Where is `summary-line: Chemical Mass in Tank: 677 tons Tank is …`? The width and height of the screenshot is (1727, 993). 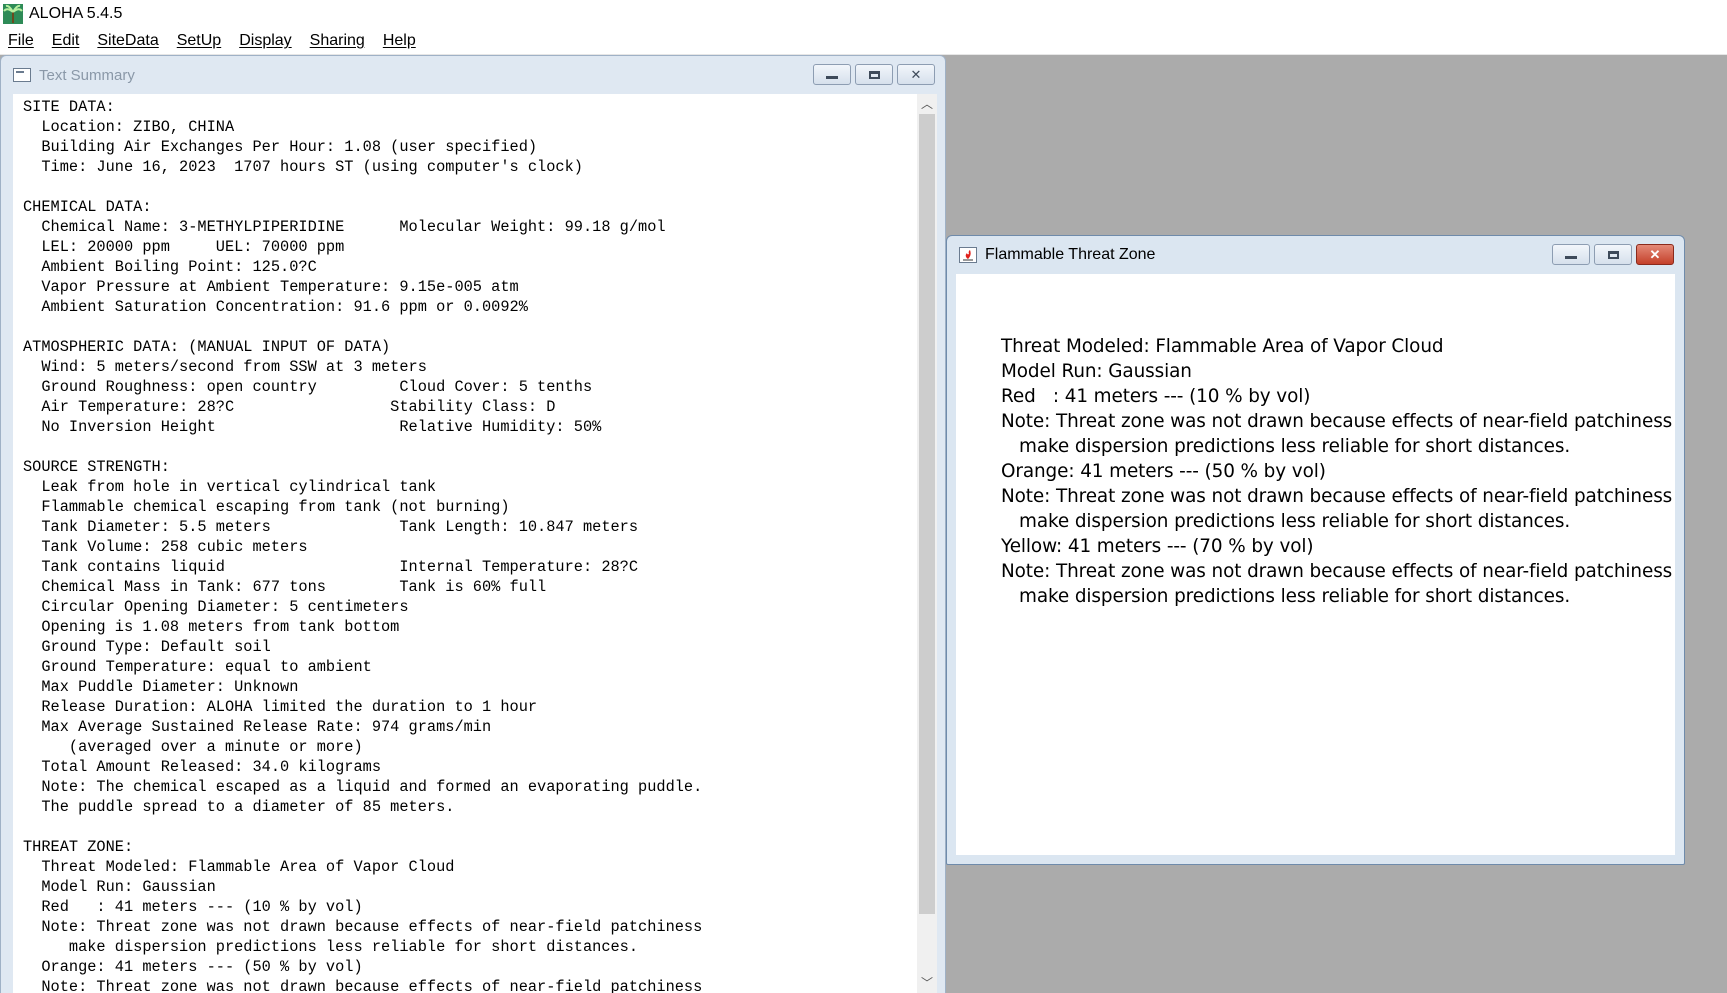 summary-line: Chemical Mass in Tank: 677 tons Tank is … is located at coordinates (285, 587).